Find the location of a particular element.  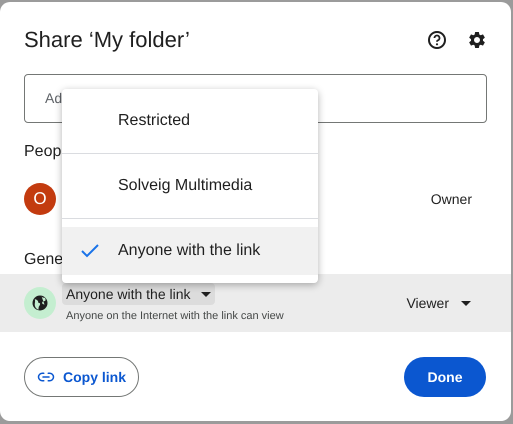

access-dropdown: Anyone with the link is located at coordinates (138, 294).